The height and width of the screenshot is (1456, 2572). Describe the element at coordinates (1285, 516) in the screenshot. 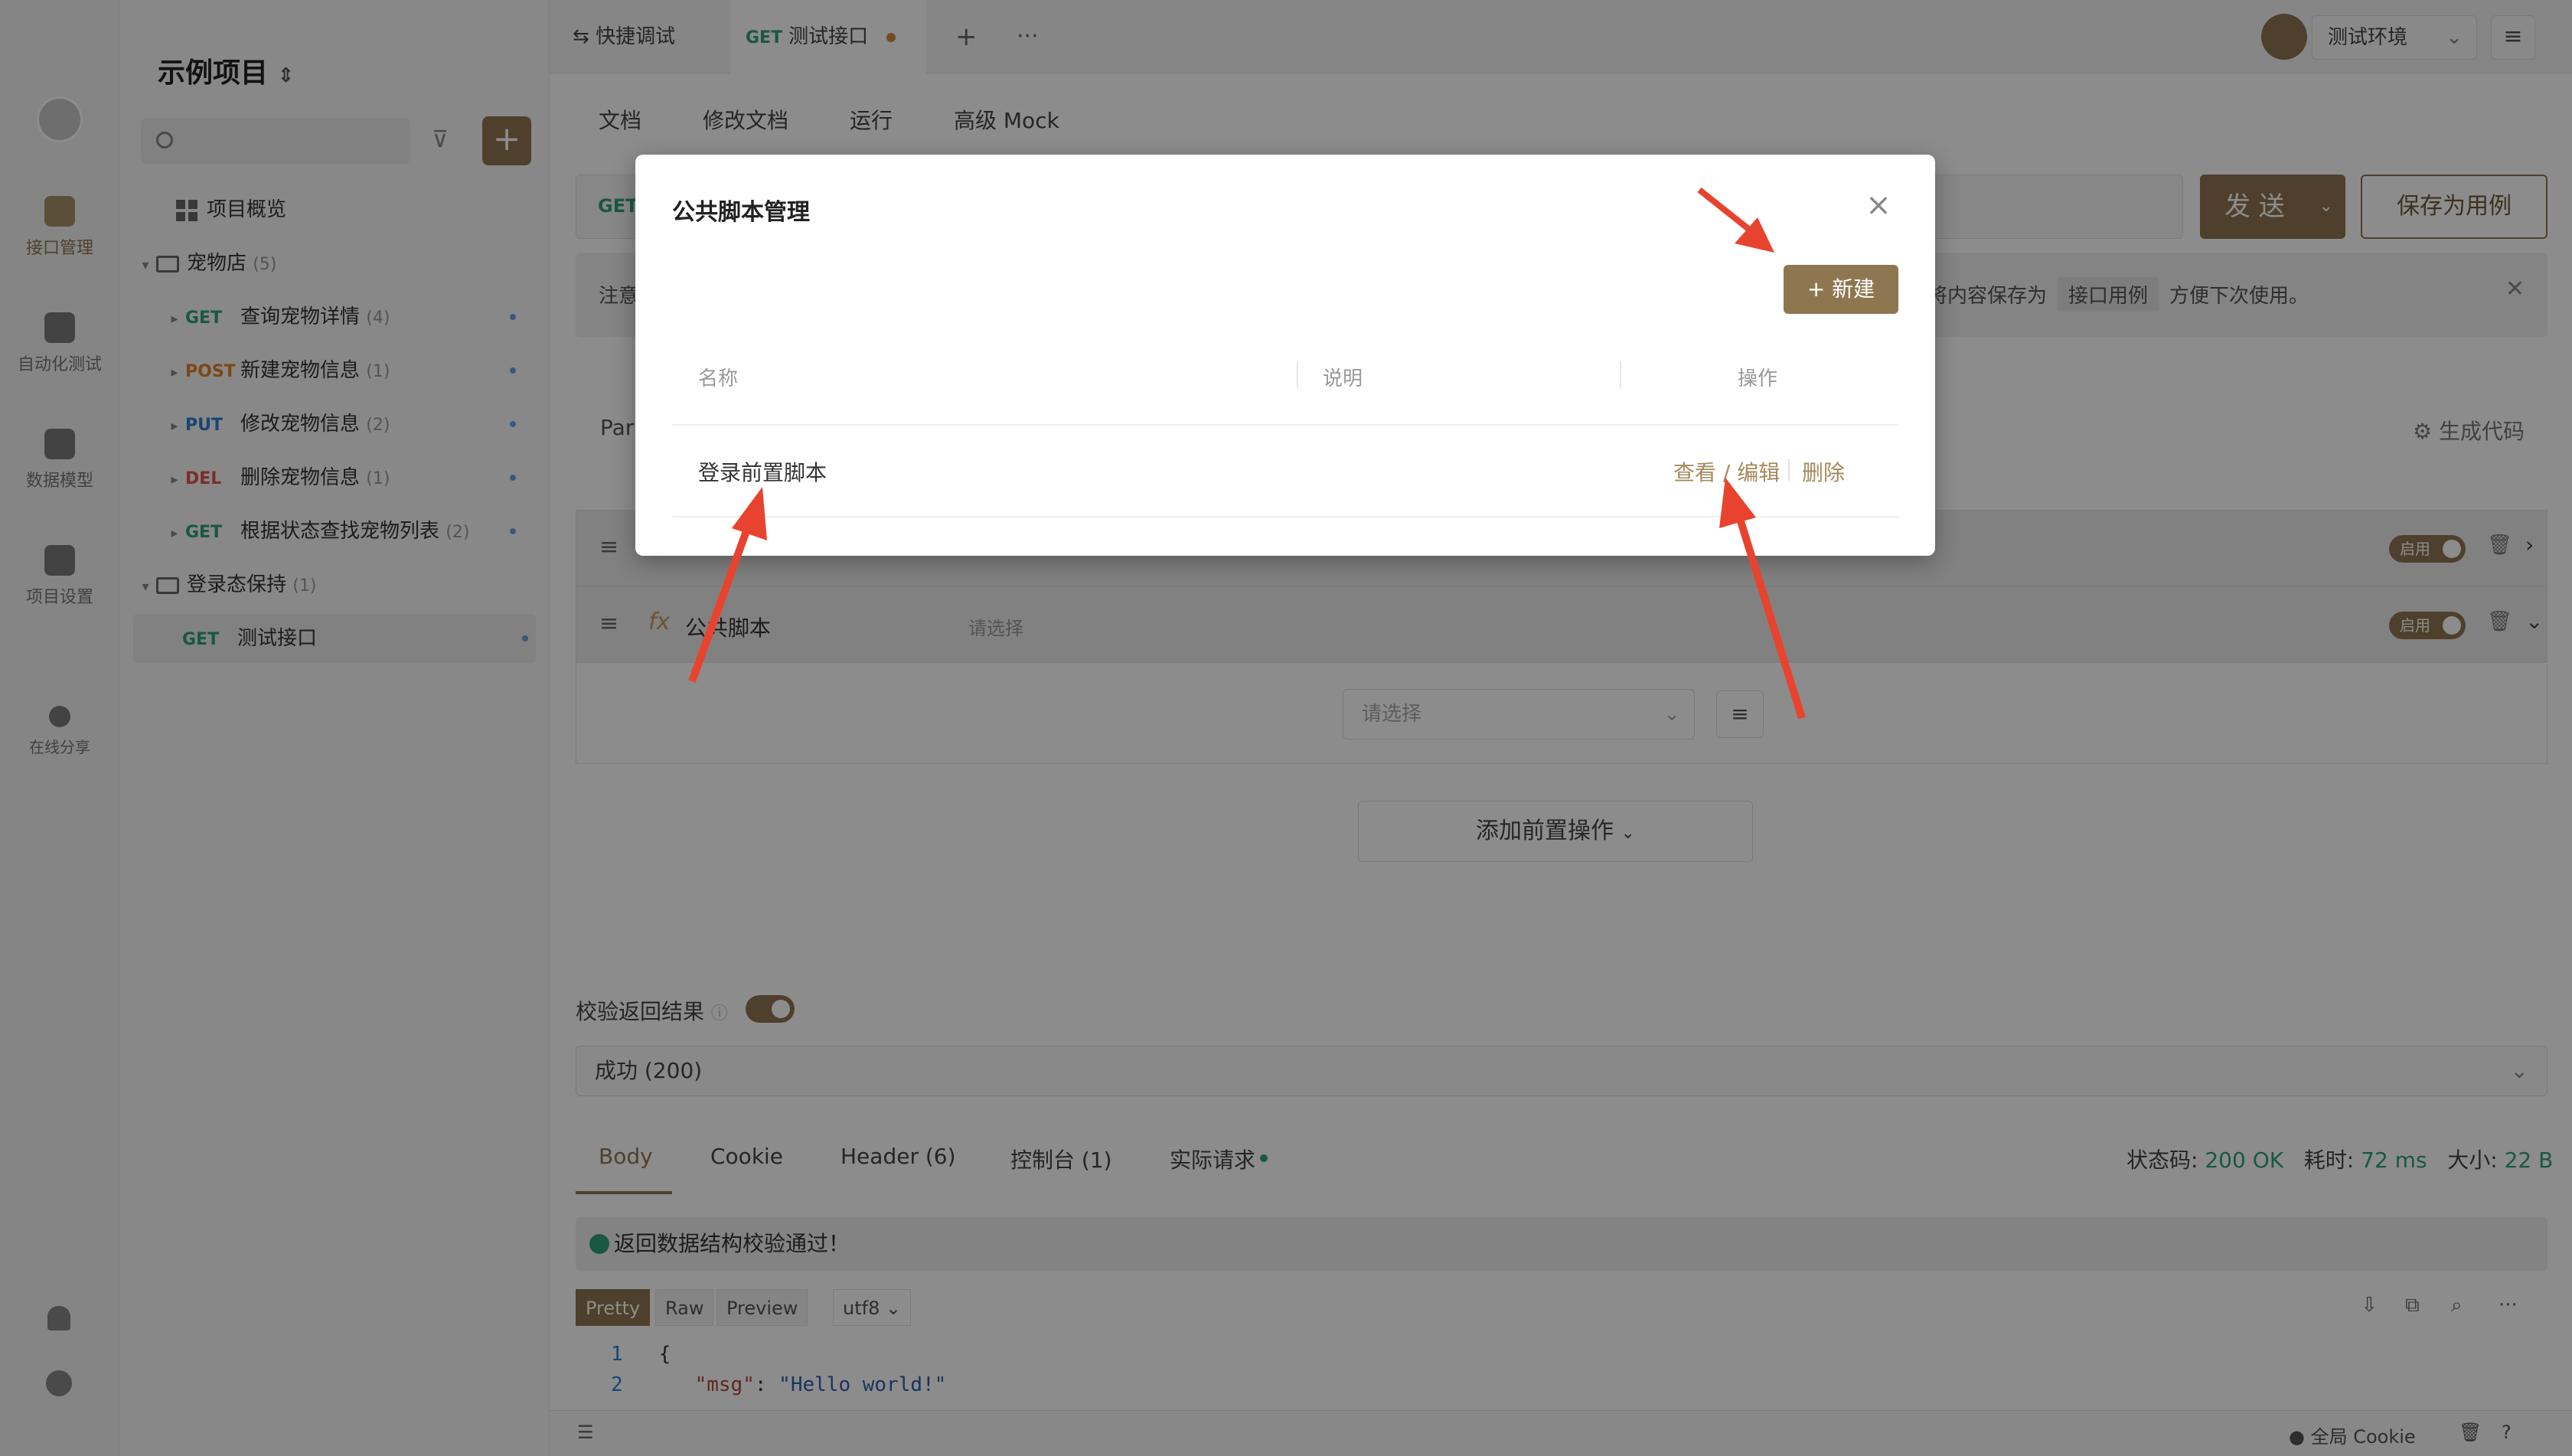

I see `row-divider` at that location.